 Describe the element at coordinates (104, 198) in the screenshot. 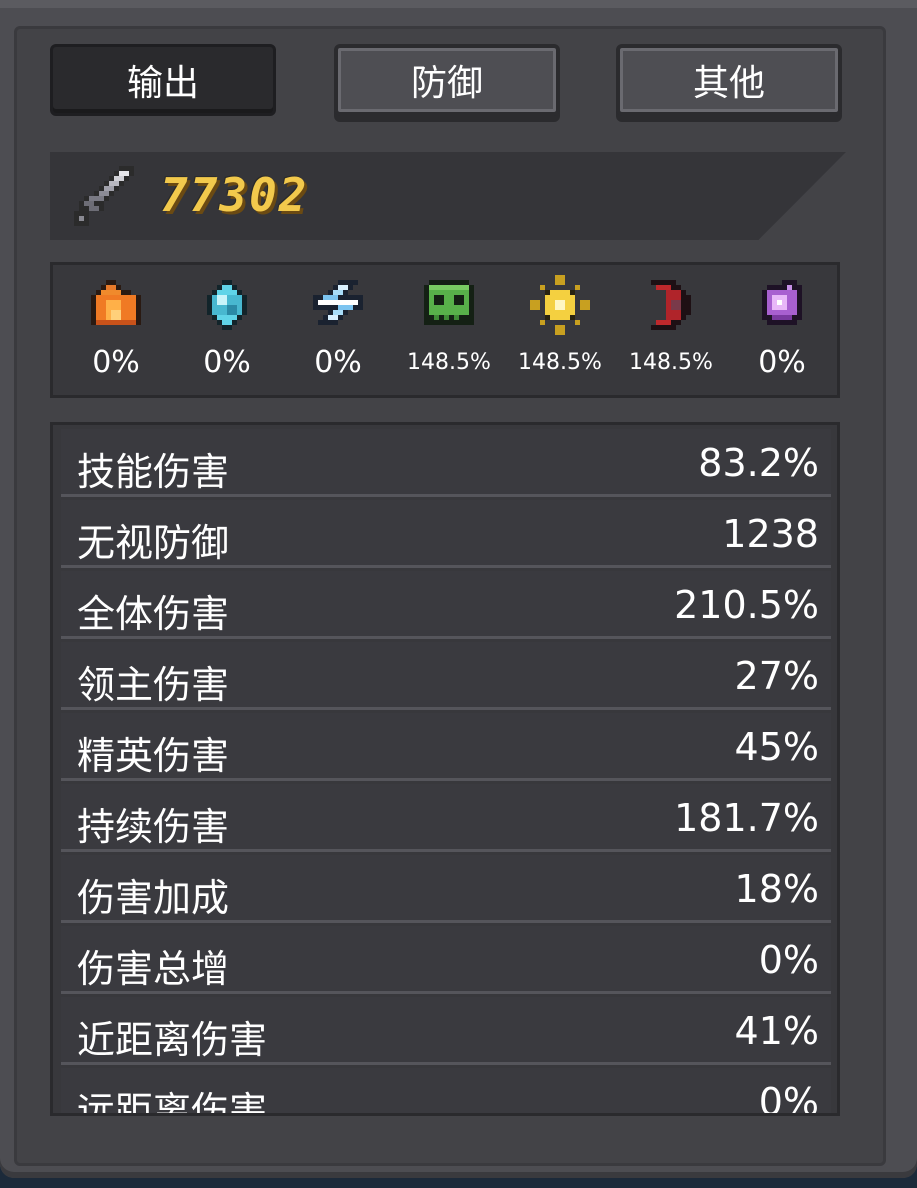

I see `sword-icon` at that location.